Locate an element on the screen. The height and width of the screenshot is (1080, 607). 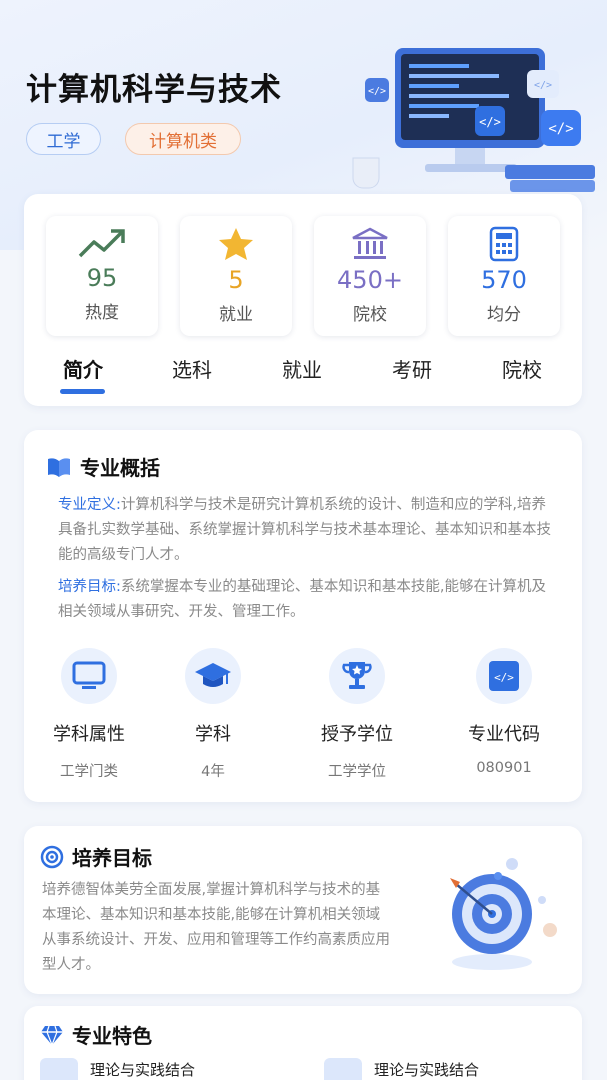
tab-bar: 简介 选科 就业 考研 院校 is located at coordinates (303, 374).